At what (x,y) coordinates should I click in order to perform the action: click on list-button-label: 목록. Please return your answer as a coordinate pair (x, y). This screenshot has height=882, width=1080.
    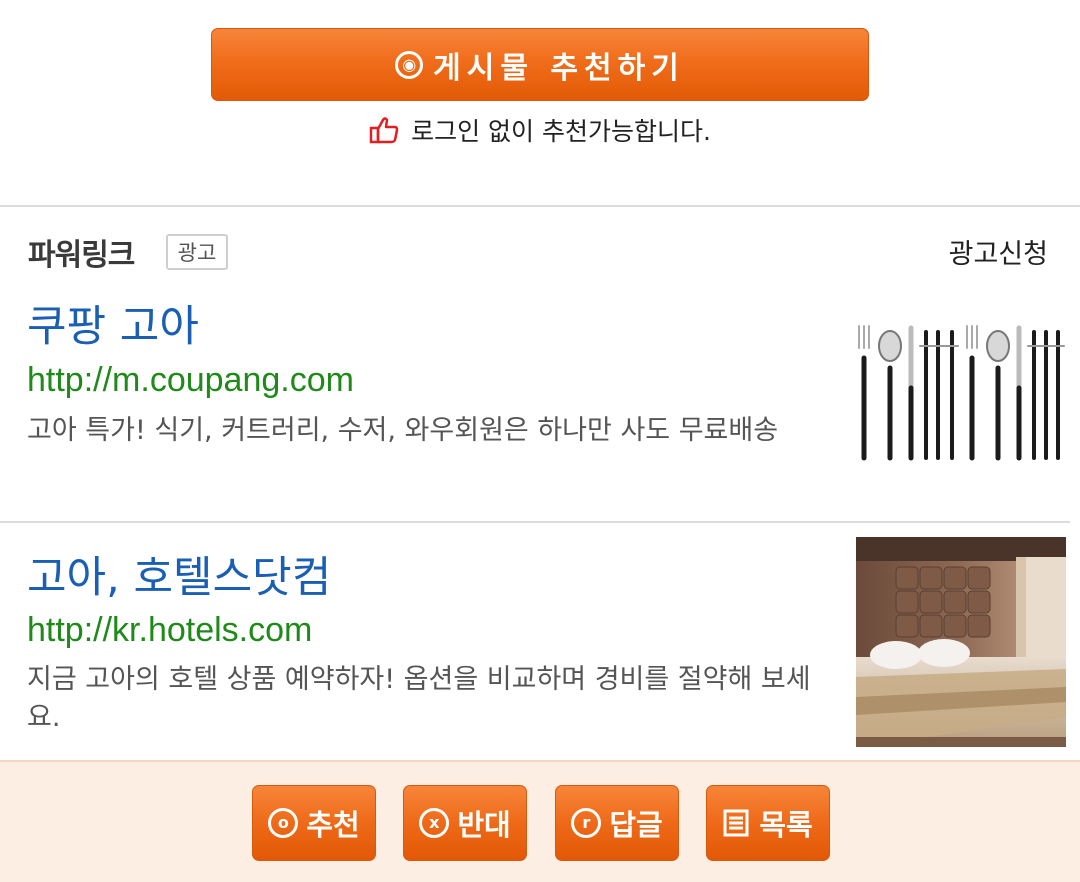
    Looking at the image, I should click on (786, 825).